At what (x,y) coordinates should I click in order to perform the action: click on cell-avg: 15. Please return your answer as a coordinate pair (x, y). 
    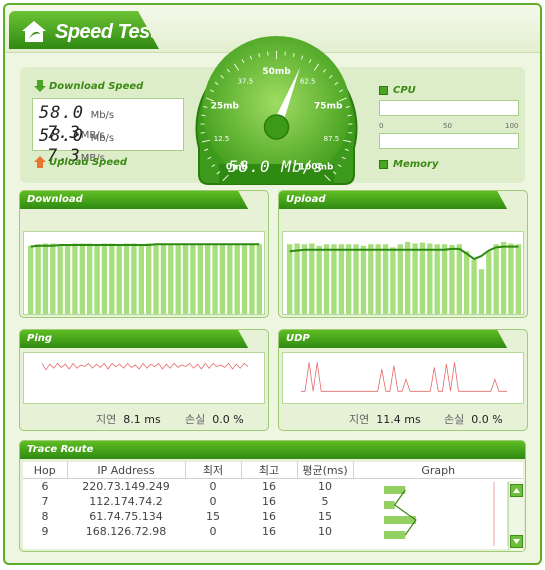
    Looking at the image, I should click on (325, 516).